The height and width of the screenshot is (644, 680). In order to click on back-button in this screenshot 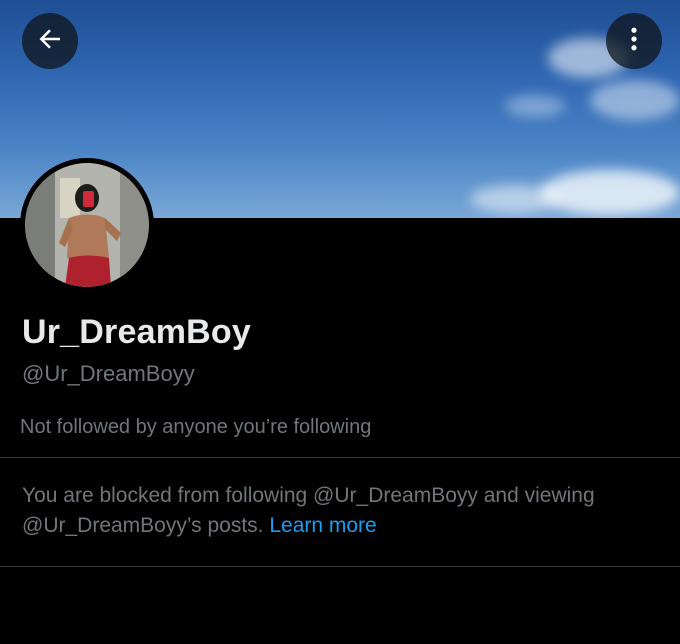, I will do `click(50, 41)`.